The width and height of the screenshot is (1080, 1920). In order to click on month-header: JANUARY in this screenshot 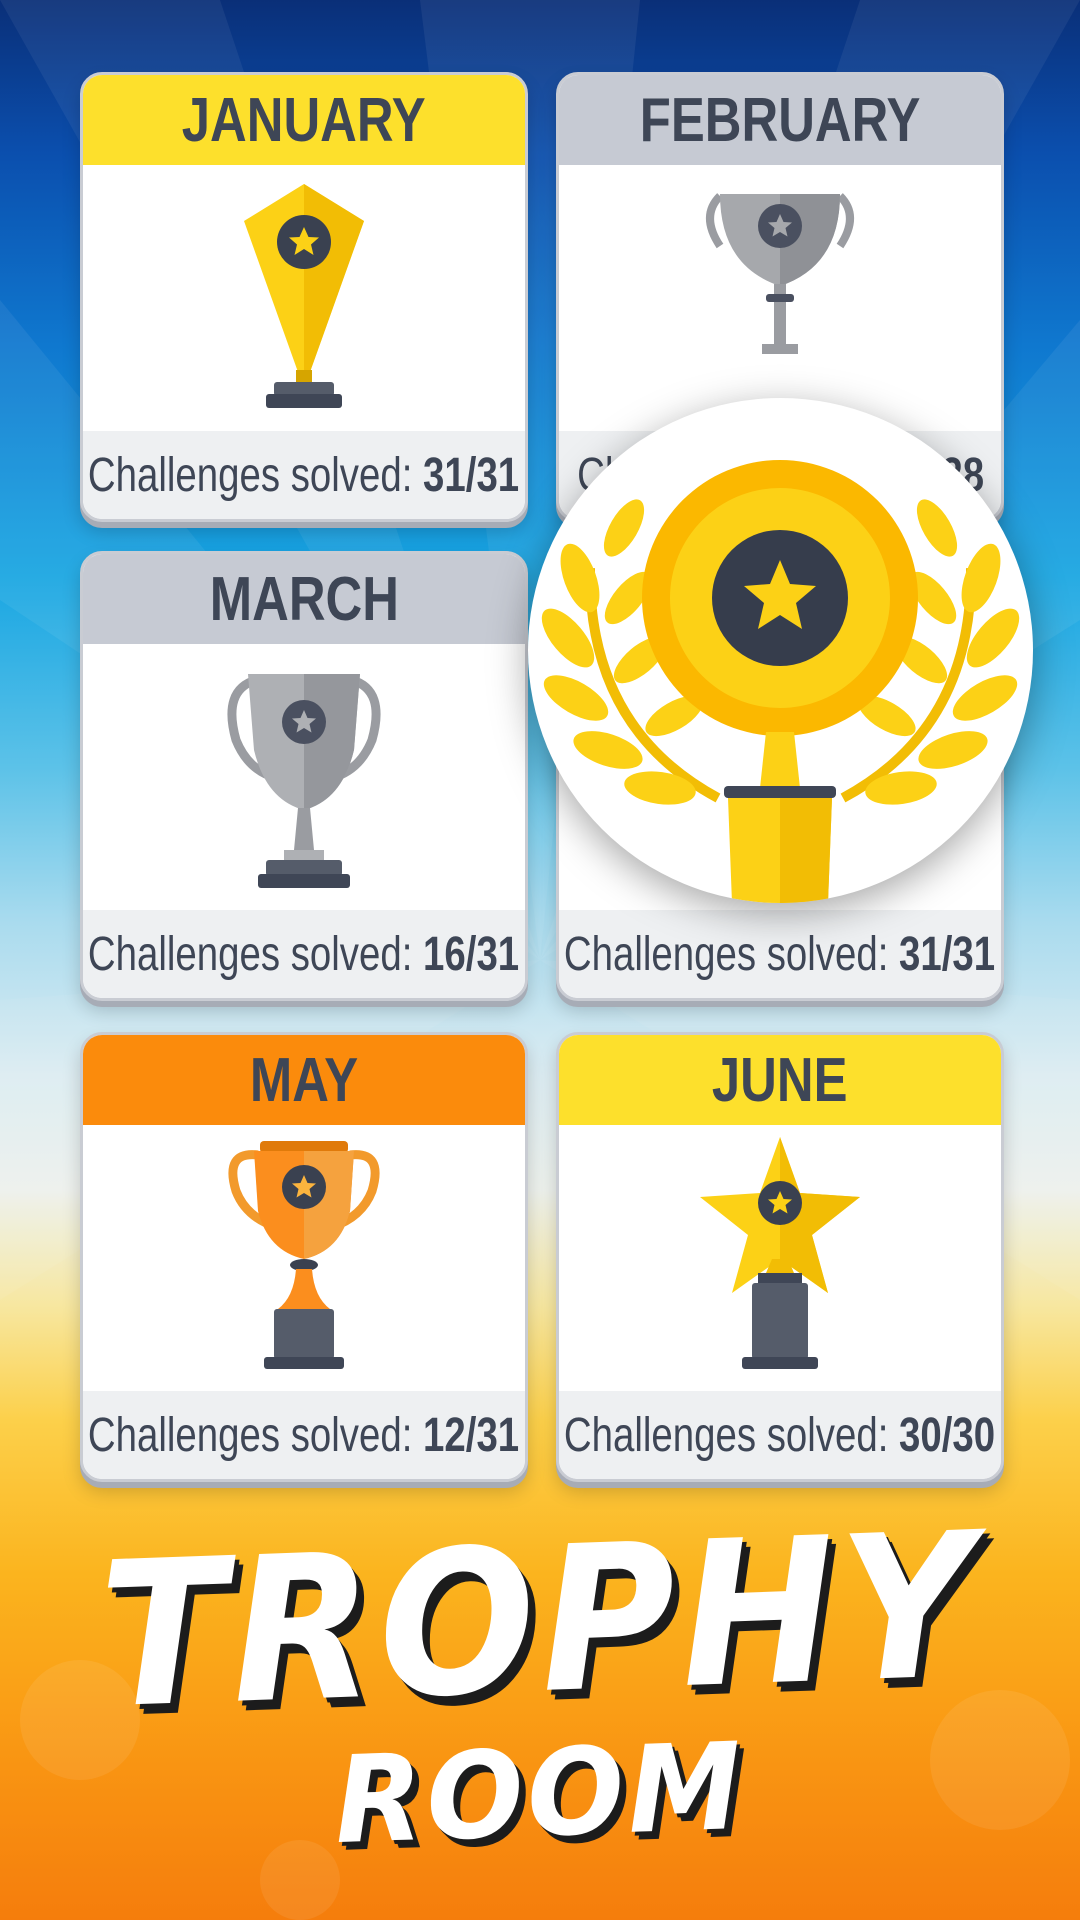, I will do `click(304, 120)`.